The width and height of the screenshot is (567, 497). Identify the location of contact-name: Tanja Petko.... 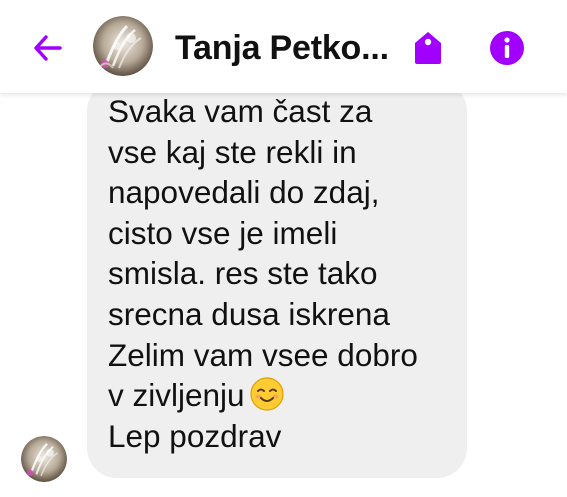
(282, 48).